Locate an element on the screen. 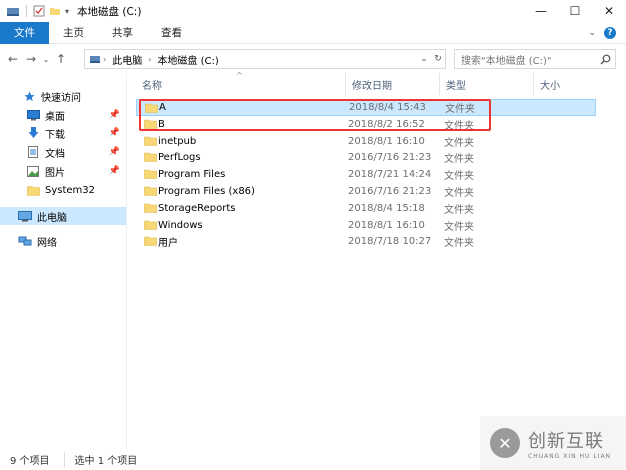  column-header-size: 大小 is located at coordinates (564, 84).